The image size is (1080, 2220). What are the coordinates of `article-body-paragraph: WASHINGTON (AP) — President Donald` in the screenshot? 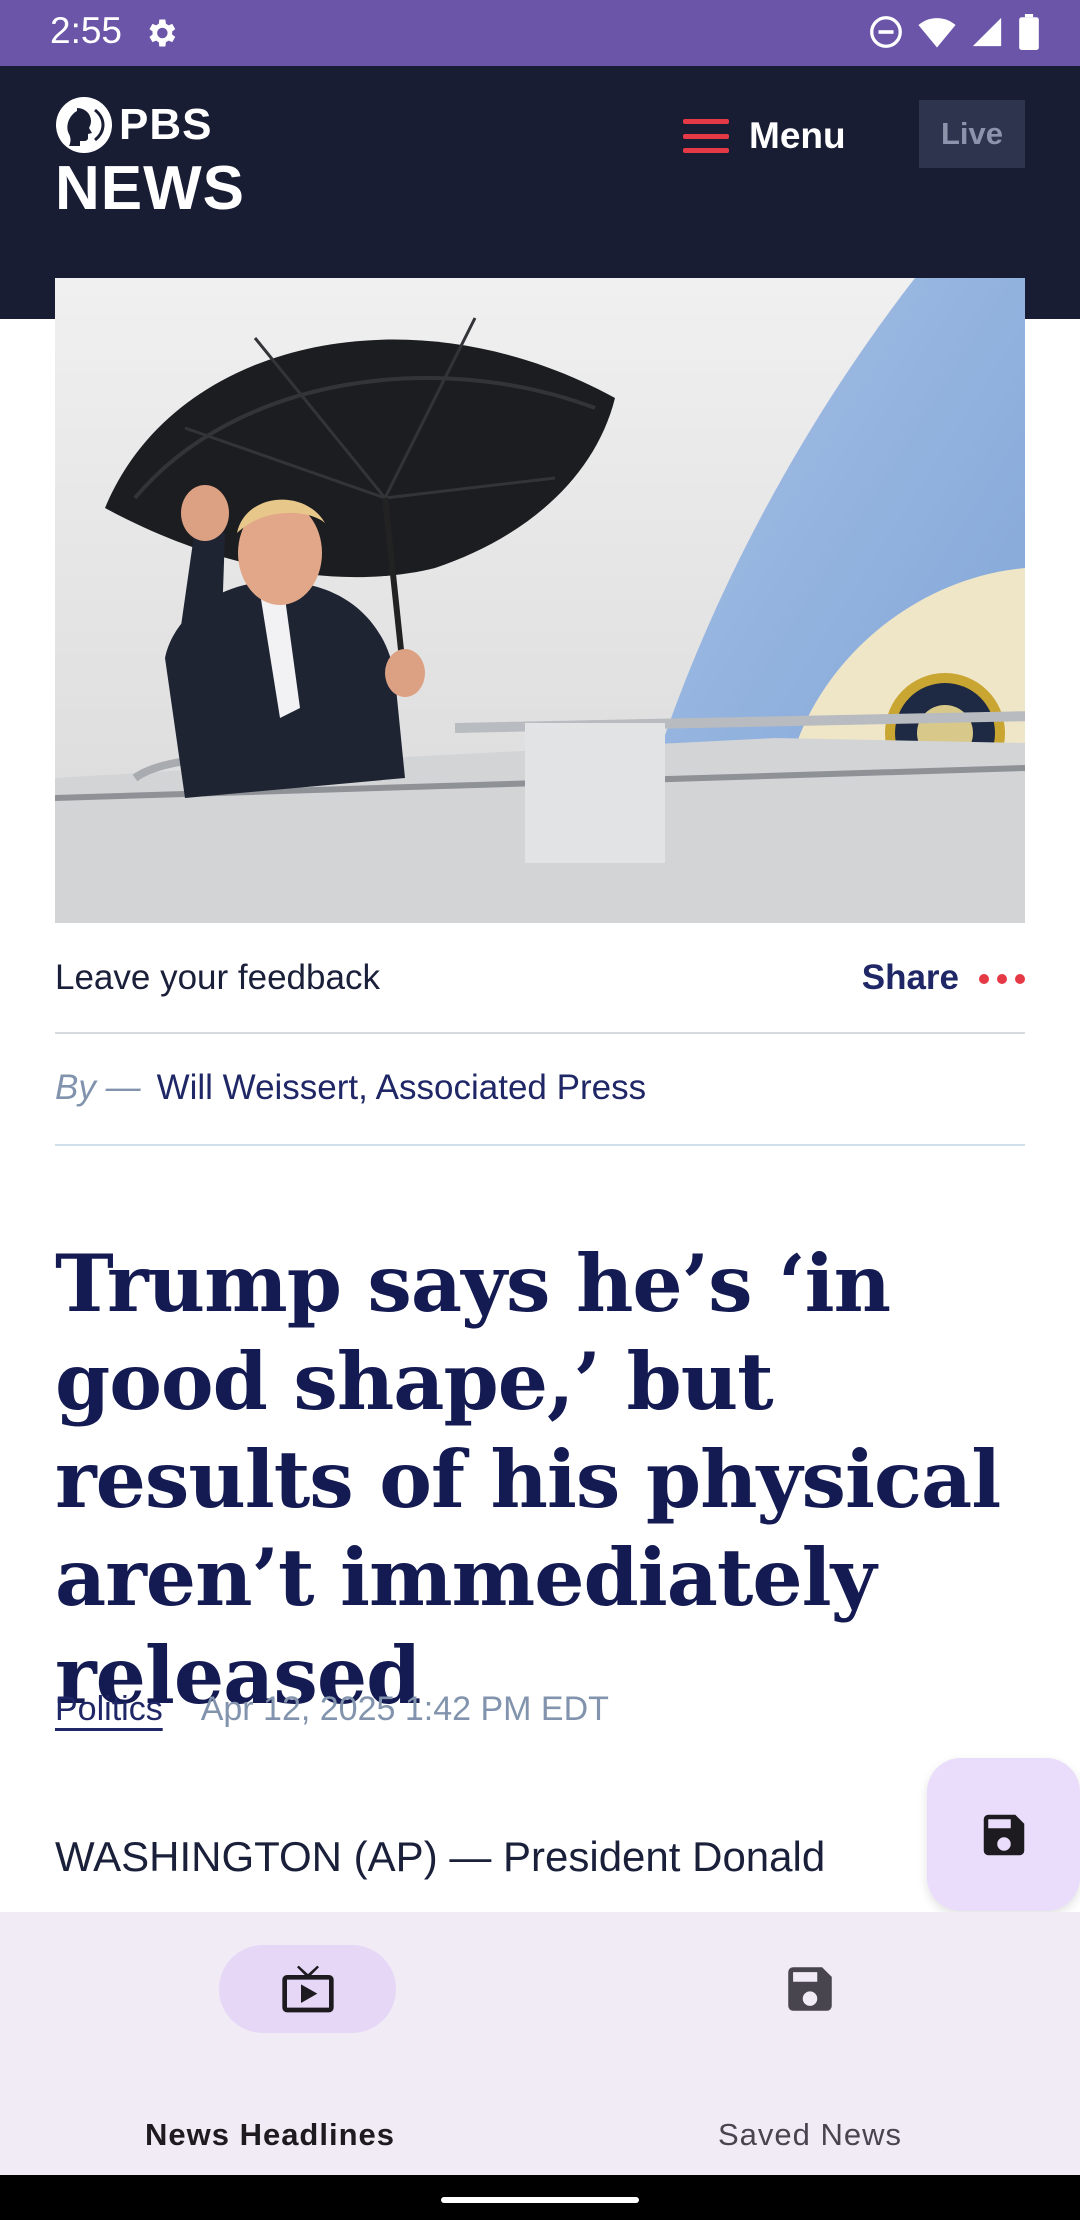 It's located at (440, 1856).